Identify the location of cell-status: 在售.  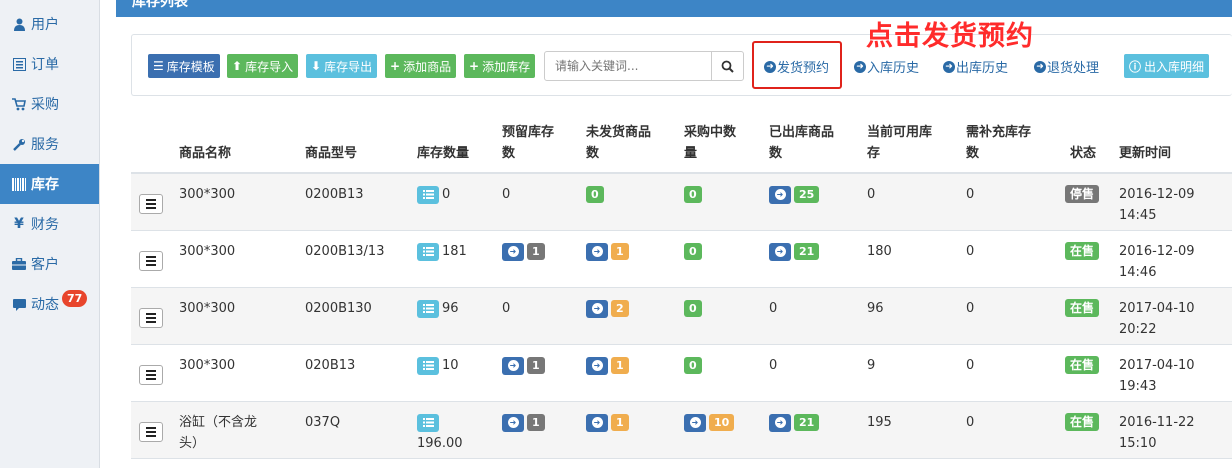
(1082, 308).